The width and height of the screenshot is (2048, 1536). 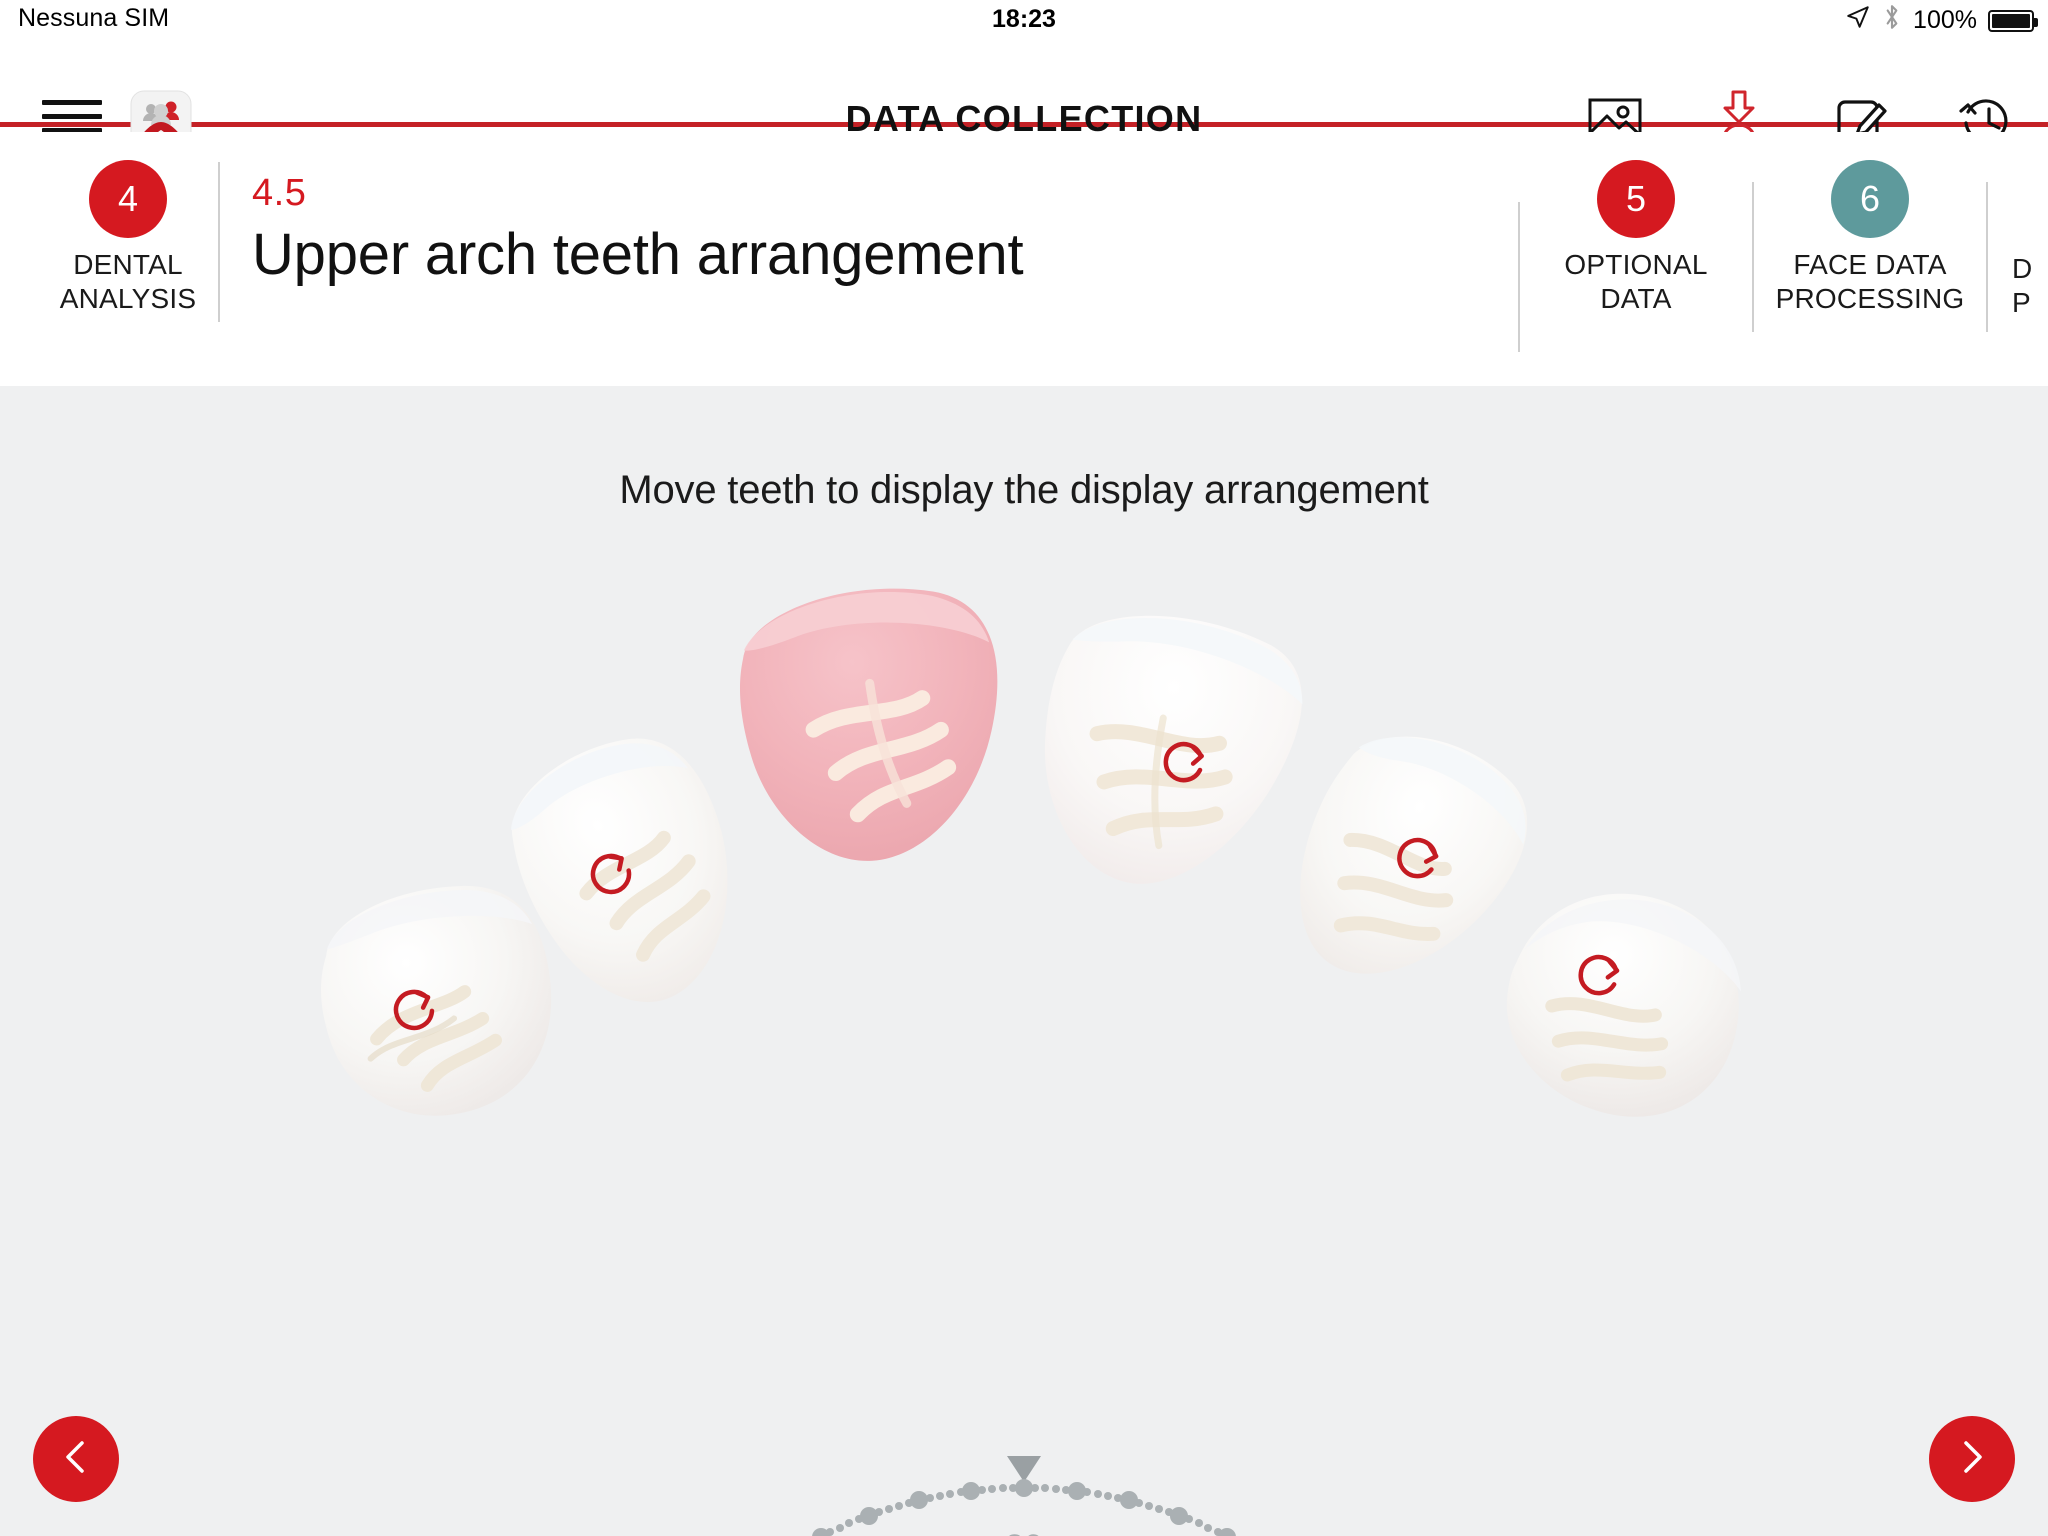 I want to click on status-right-group: 100%, so click(x=1941, y=20).